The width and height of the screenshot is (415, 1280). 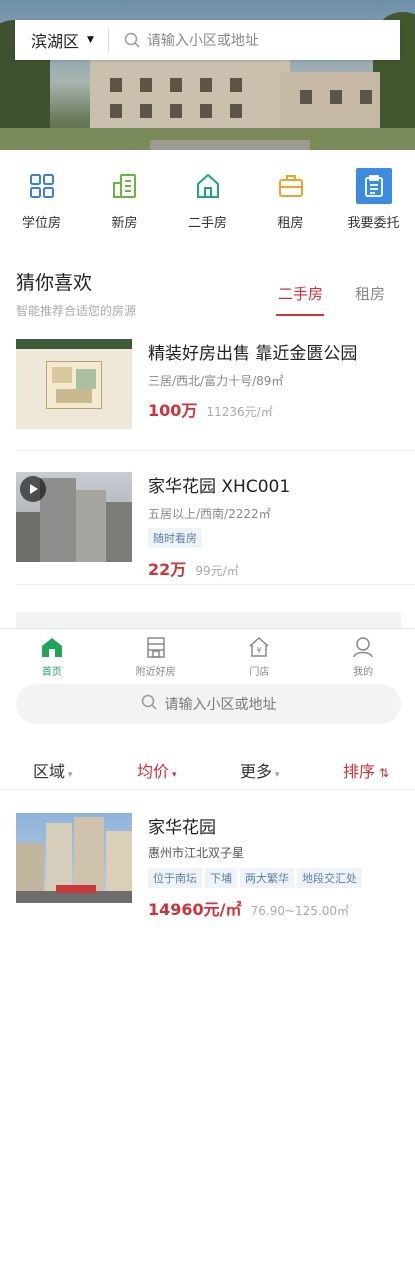 I want to click on top-search-bar: 滨湖区 ▼ 请输入小区或地址, so click(x=207, y=40).